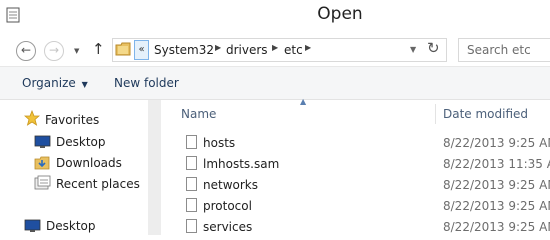  I want to click on column-divider, so click(435, 114).